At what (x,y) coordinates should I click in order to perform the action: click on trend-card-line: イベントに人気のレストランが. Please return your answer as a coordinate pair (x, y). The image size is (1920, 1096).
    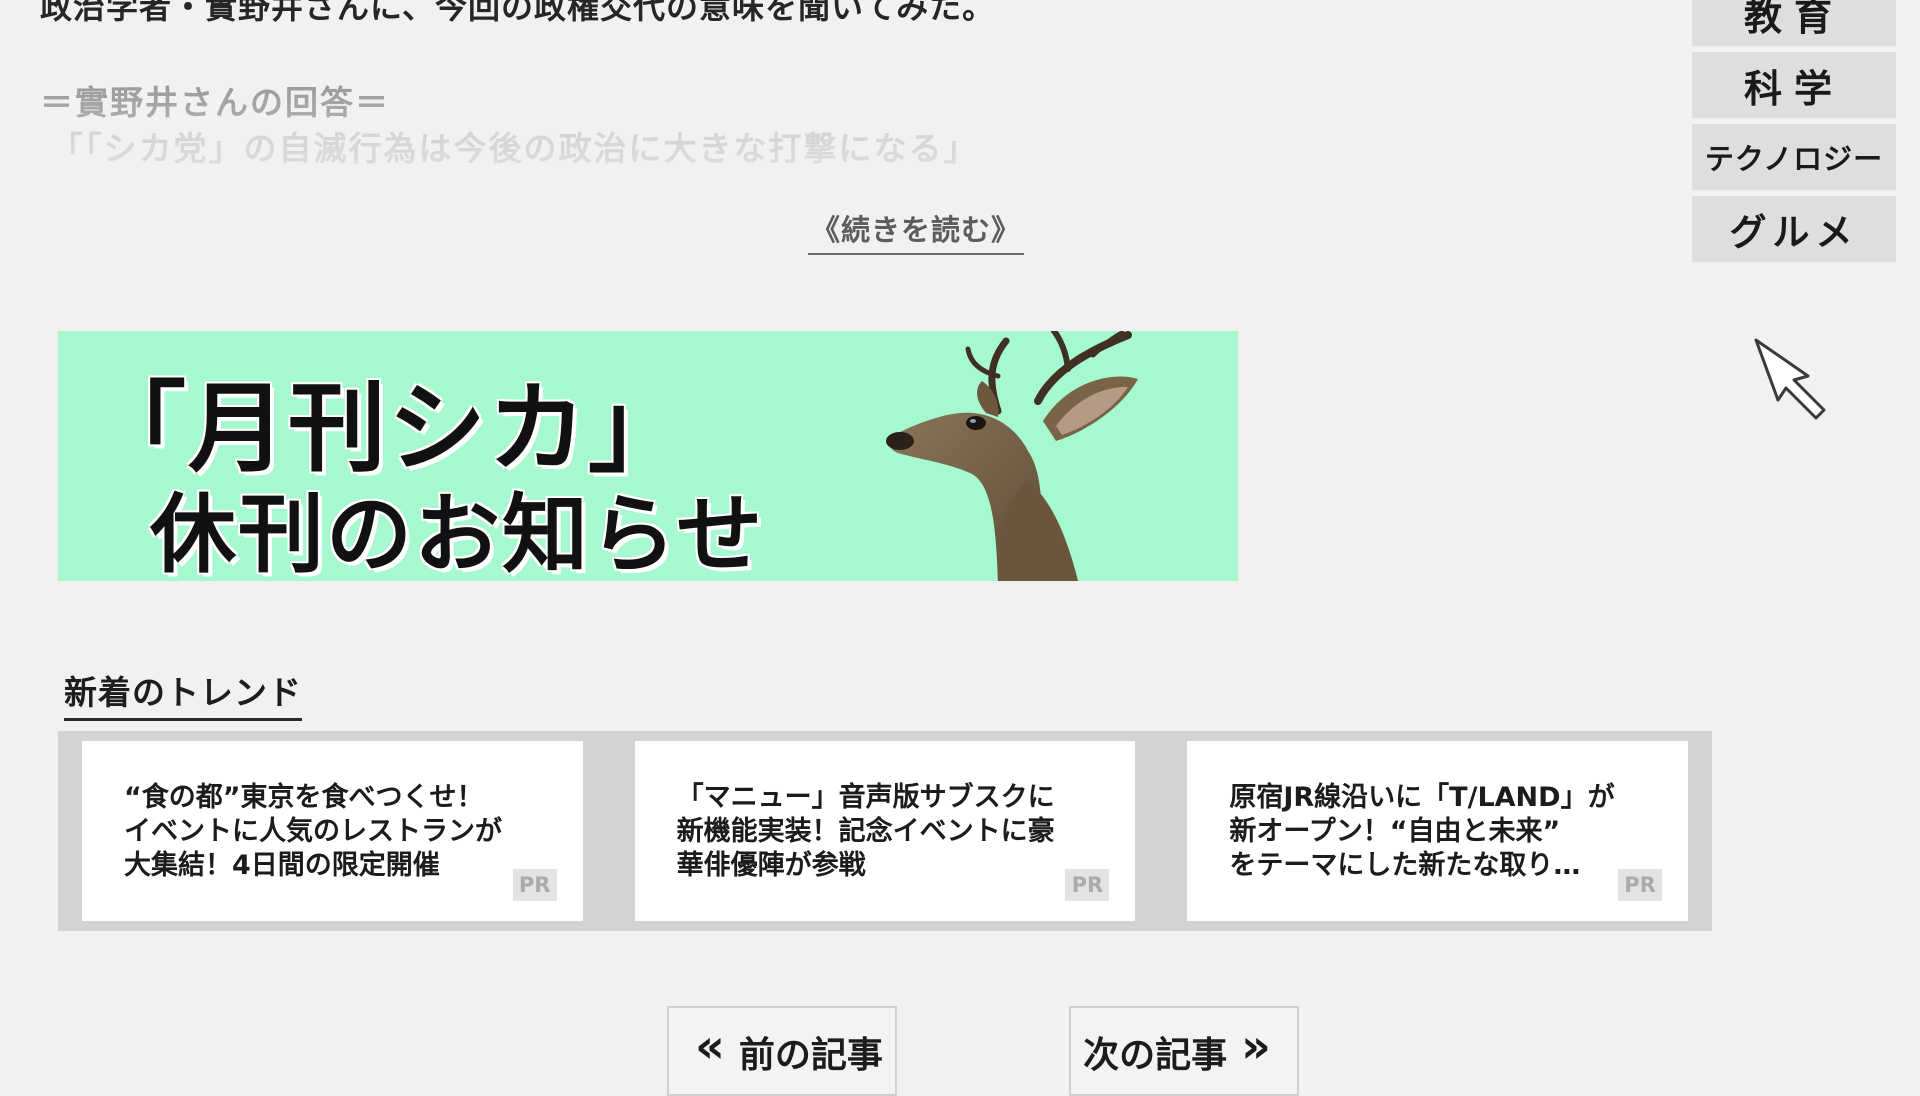
    Looking at the image, I should click on (313, 831).